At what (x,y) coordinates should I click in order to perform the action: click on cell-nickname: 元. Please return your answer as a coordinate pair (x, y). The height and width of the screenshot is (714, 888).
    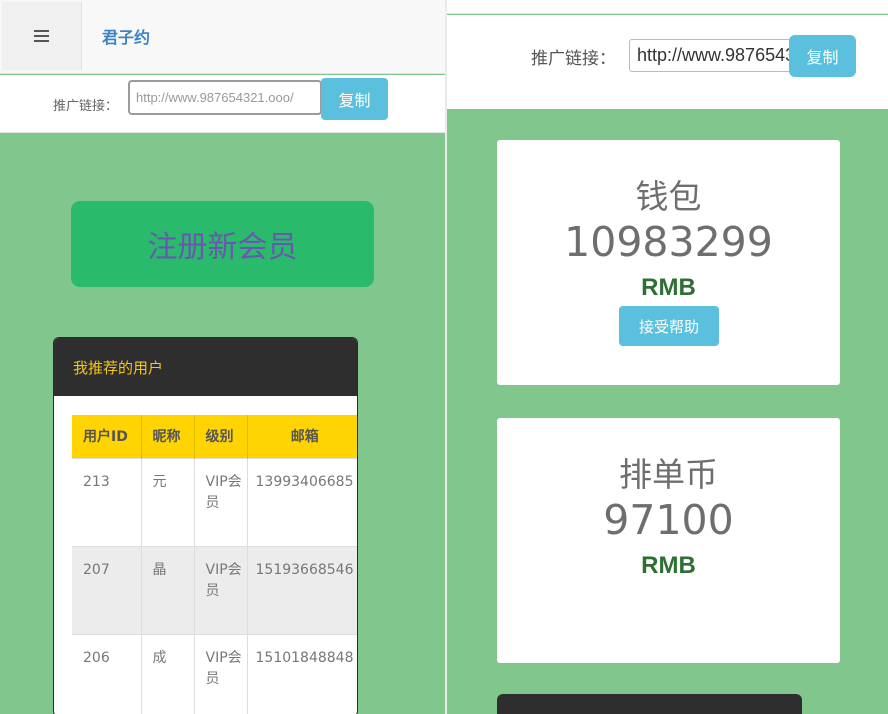
    Looking at the image, I should click on (168, 501).